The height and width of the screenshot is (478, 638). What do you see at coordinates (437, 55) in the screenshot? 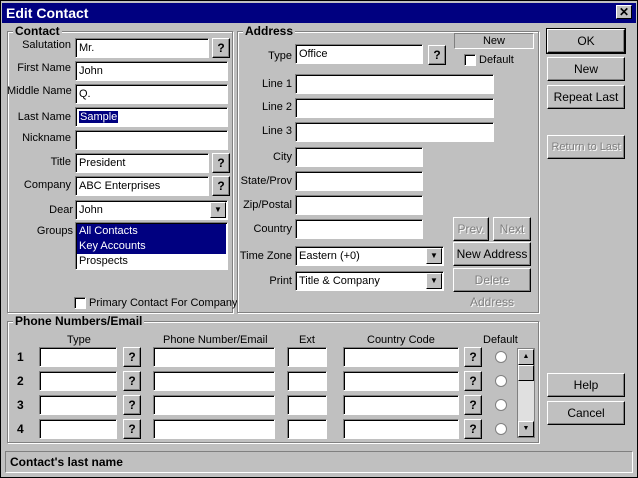
I see `address-type-lookup-button: ?` at bounding box center [437, 55].